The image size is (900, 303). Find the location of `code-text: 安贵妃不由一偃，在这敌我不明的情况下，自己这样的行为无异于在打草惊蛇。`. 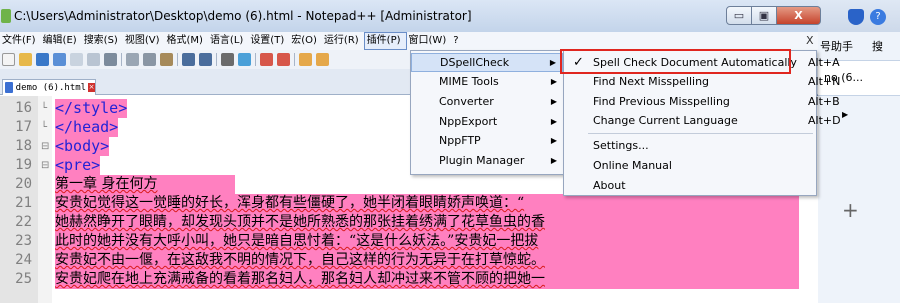

code-text: 安贵妃不由一偃，在这敌我不明的情况下，自己这样的行为无异于在打草惊蛇。 is located at coordinates (427, 260).